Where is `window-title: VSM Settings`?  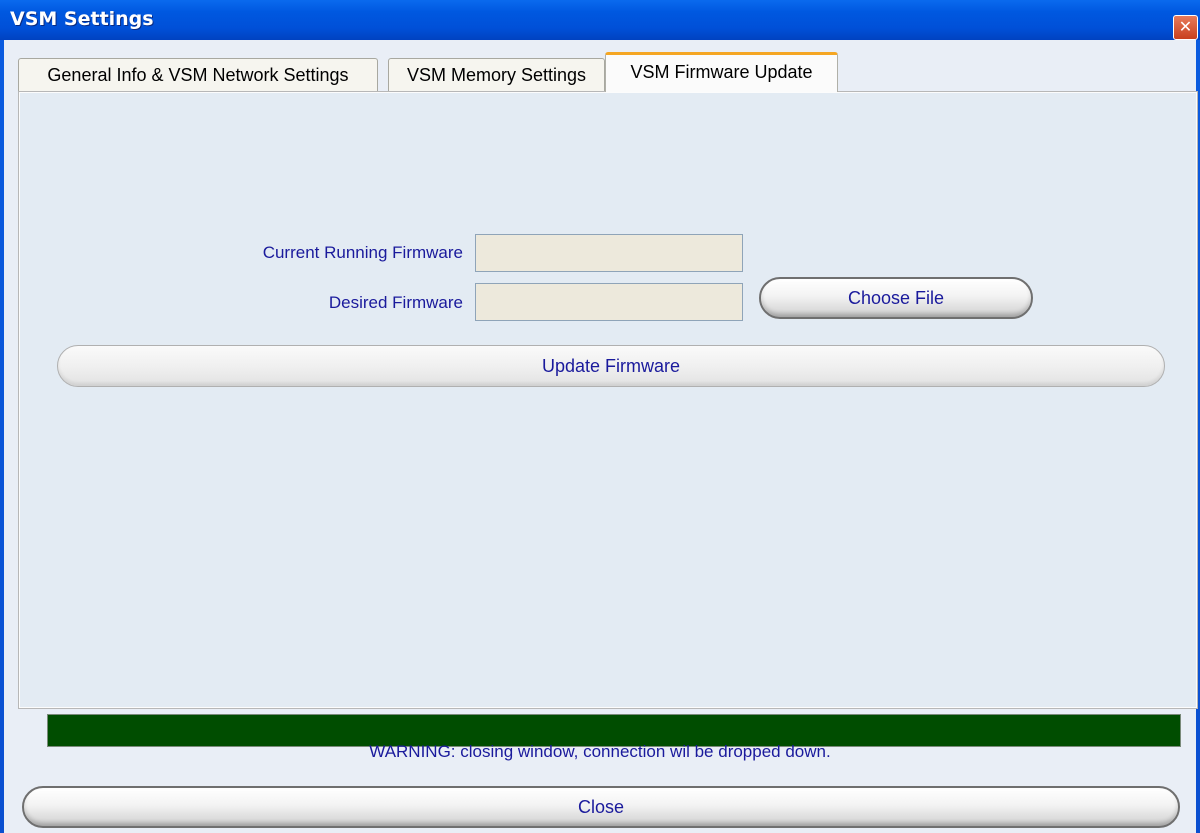 window-title: VSM Settings is located at coordinates (82, 19).